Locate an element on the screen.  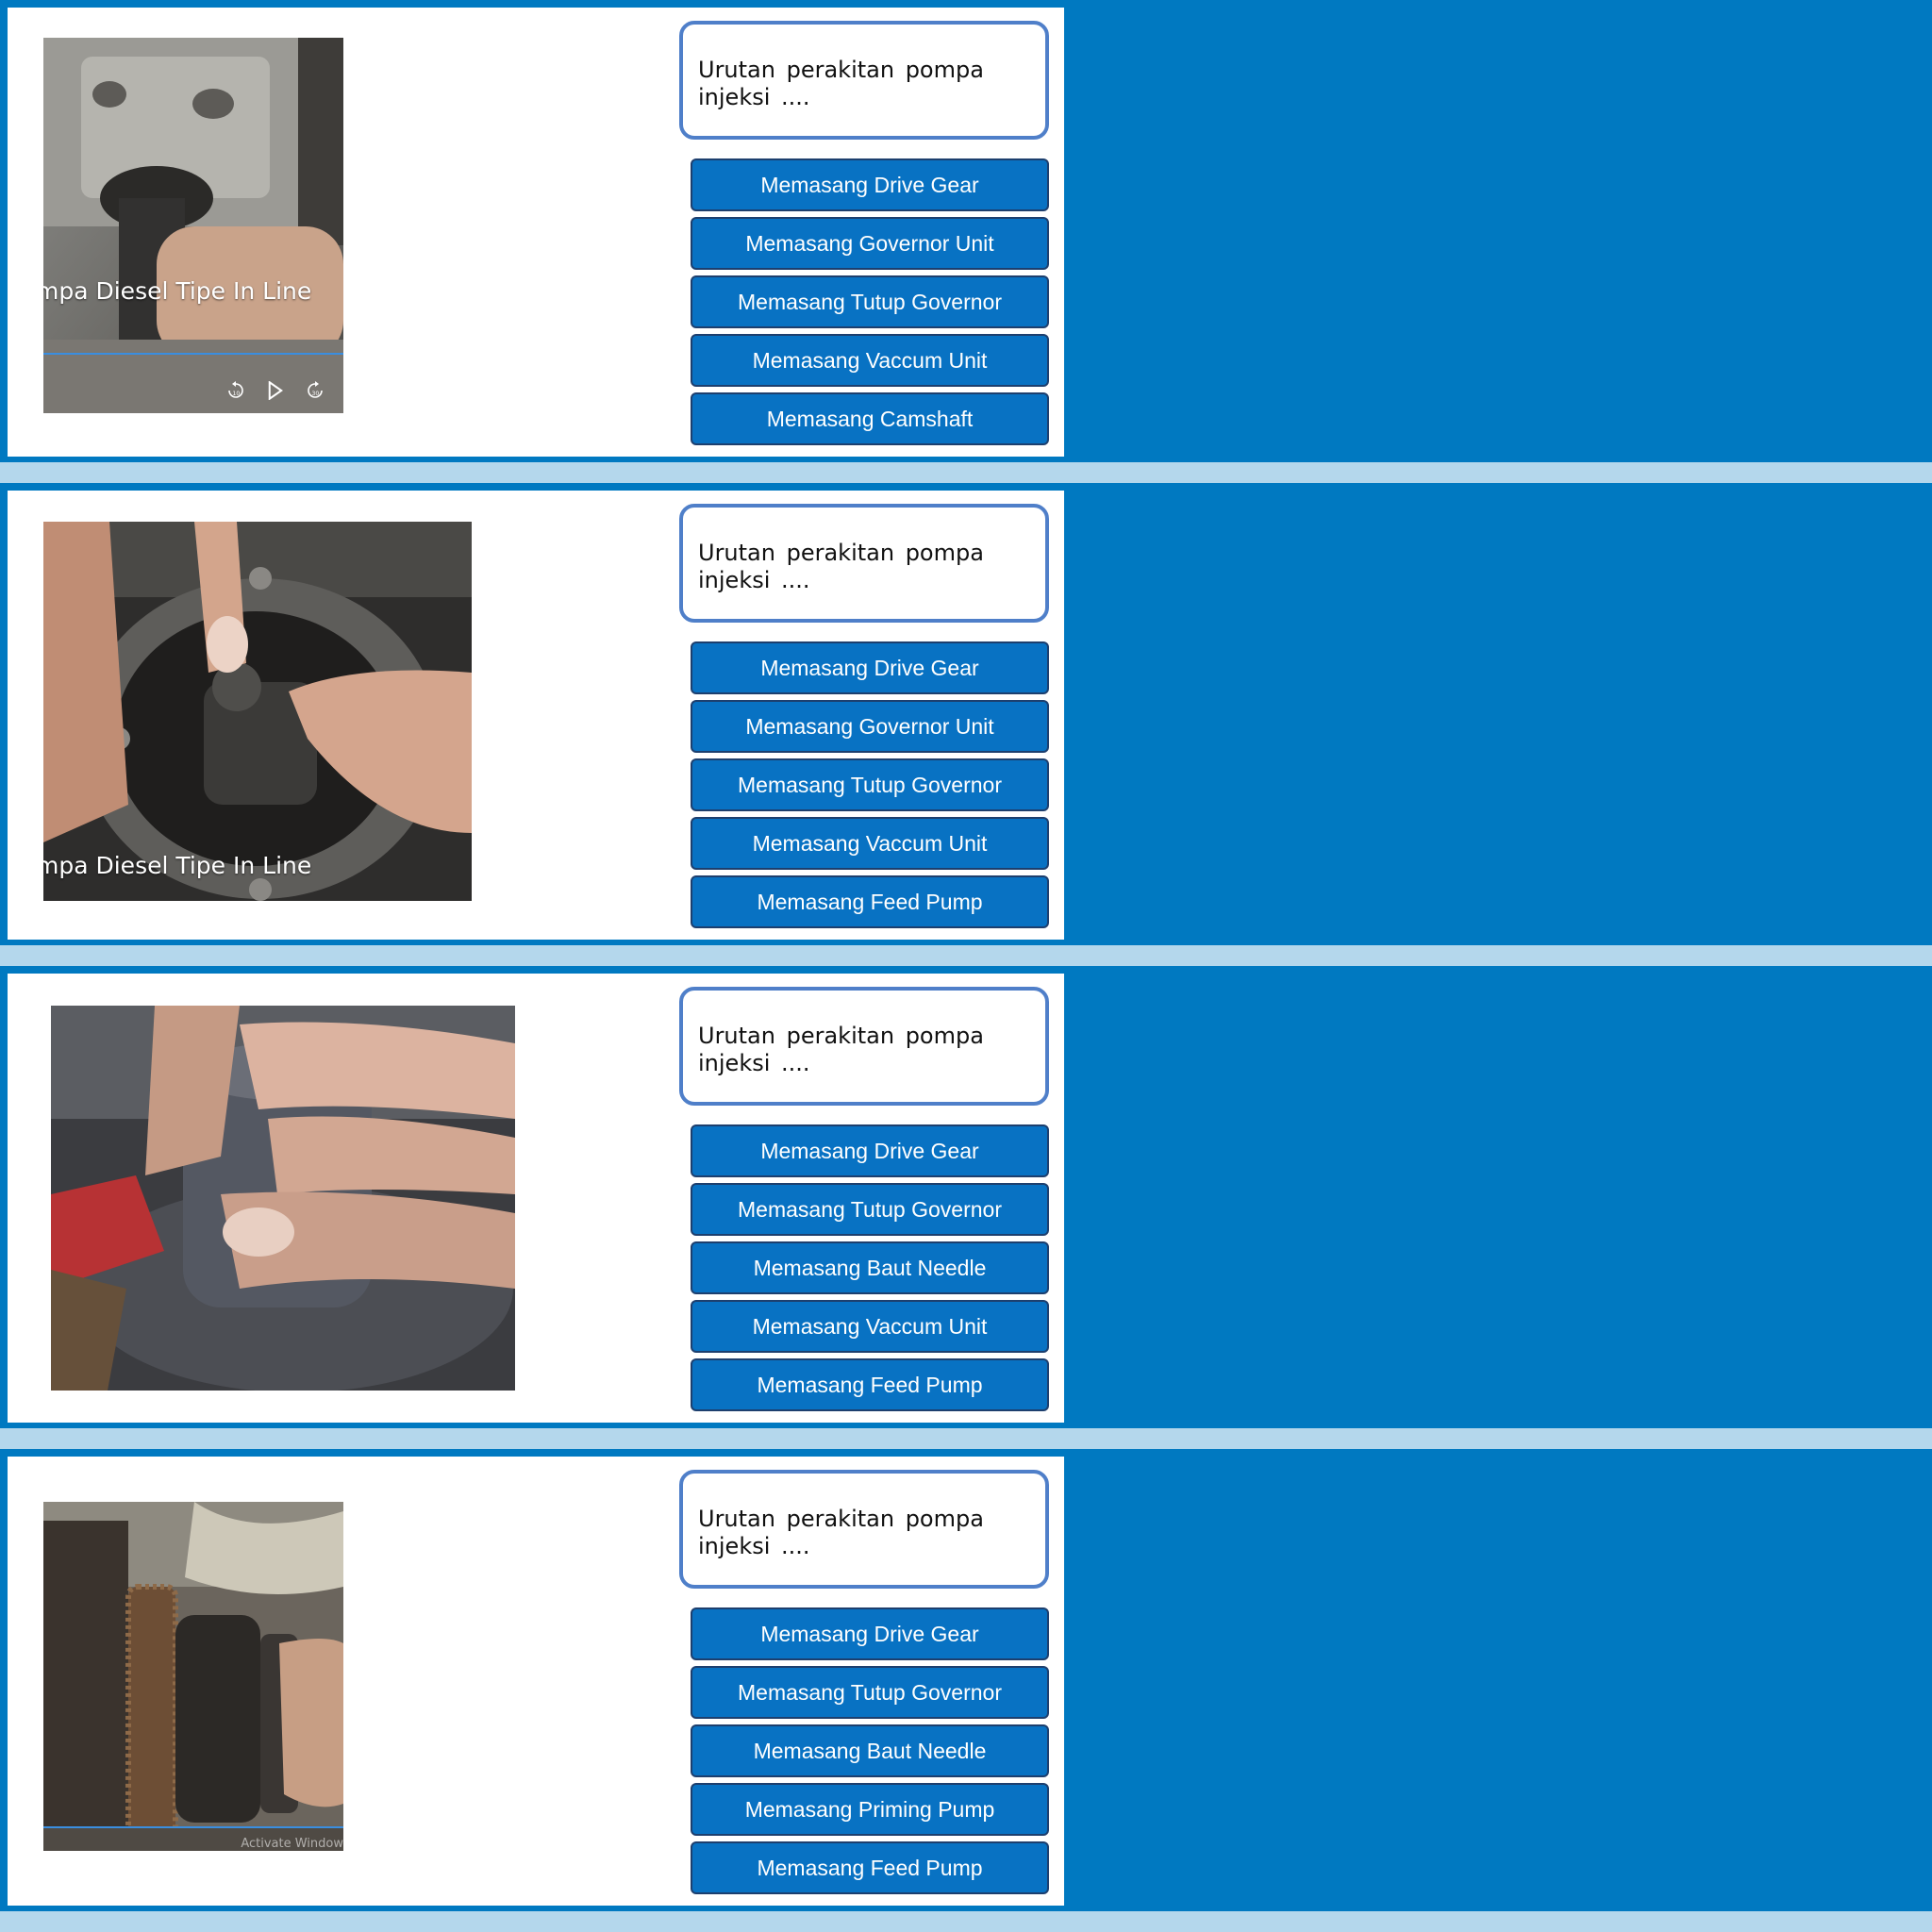
video-player-1: mpa Diesel Tipe In Line 10 30 is located at coordinates (193, 225).